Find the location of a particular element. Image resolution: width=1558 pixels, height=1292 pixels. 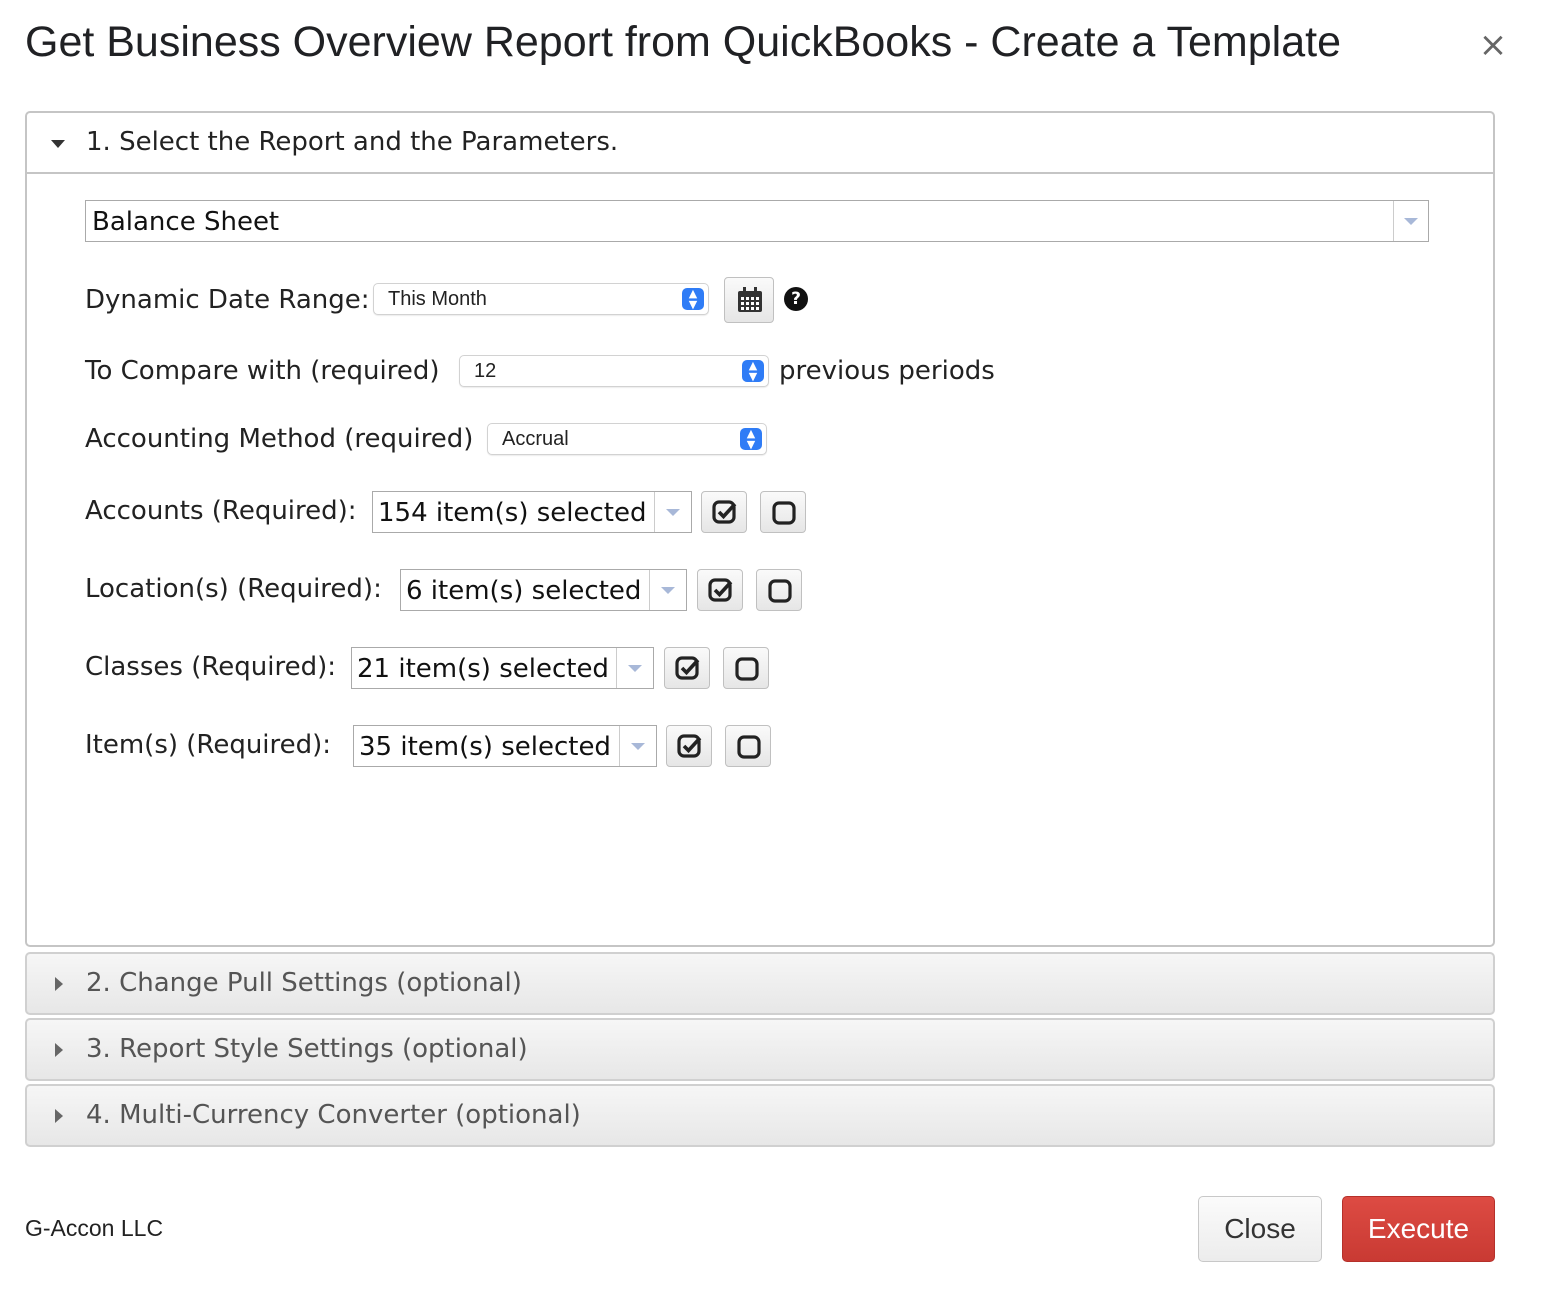

compare-select: 12 ▲ ▼ is located at coordinates (614, 371).